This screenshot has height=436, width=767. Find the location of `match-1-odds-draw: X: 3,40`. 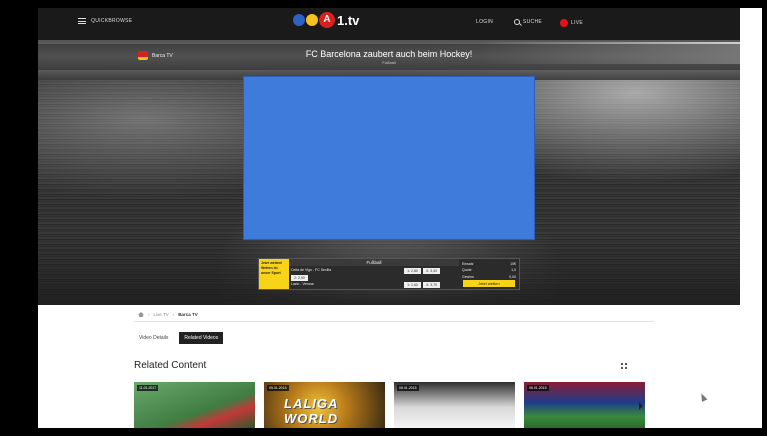

match-1-odds-draw: X: 3,40 is located at coordinates (431, 271).